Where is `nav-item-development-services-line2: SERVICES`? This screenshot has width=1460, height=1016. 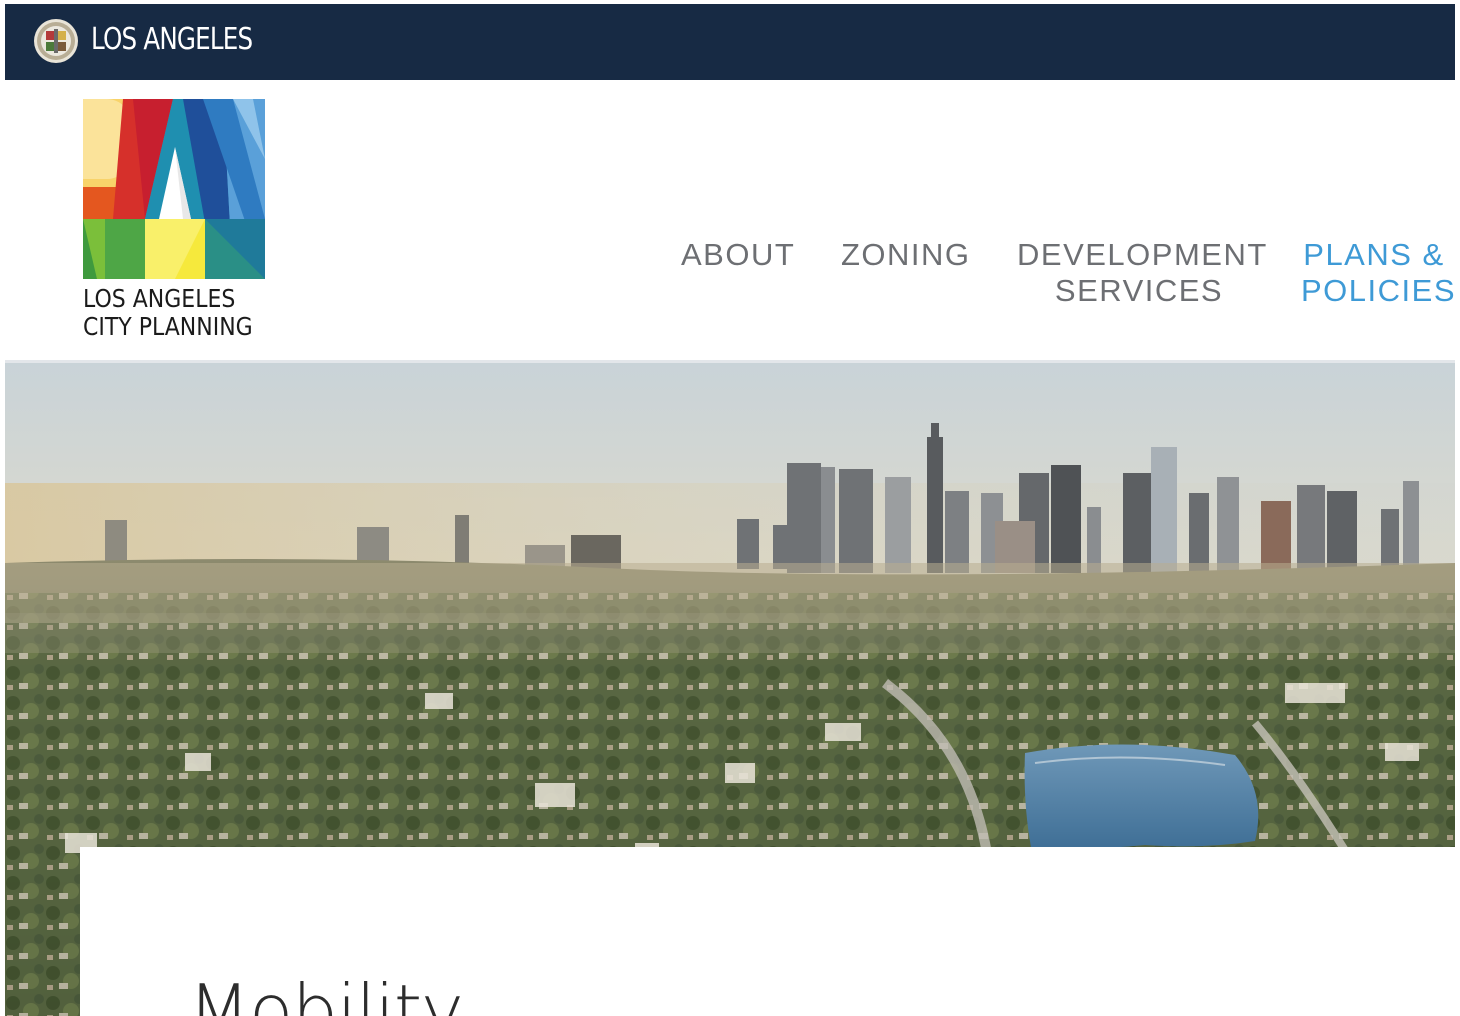
nav-item-development-services-line2: SERVICES is located at coordinates (1139, 290).